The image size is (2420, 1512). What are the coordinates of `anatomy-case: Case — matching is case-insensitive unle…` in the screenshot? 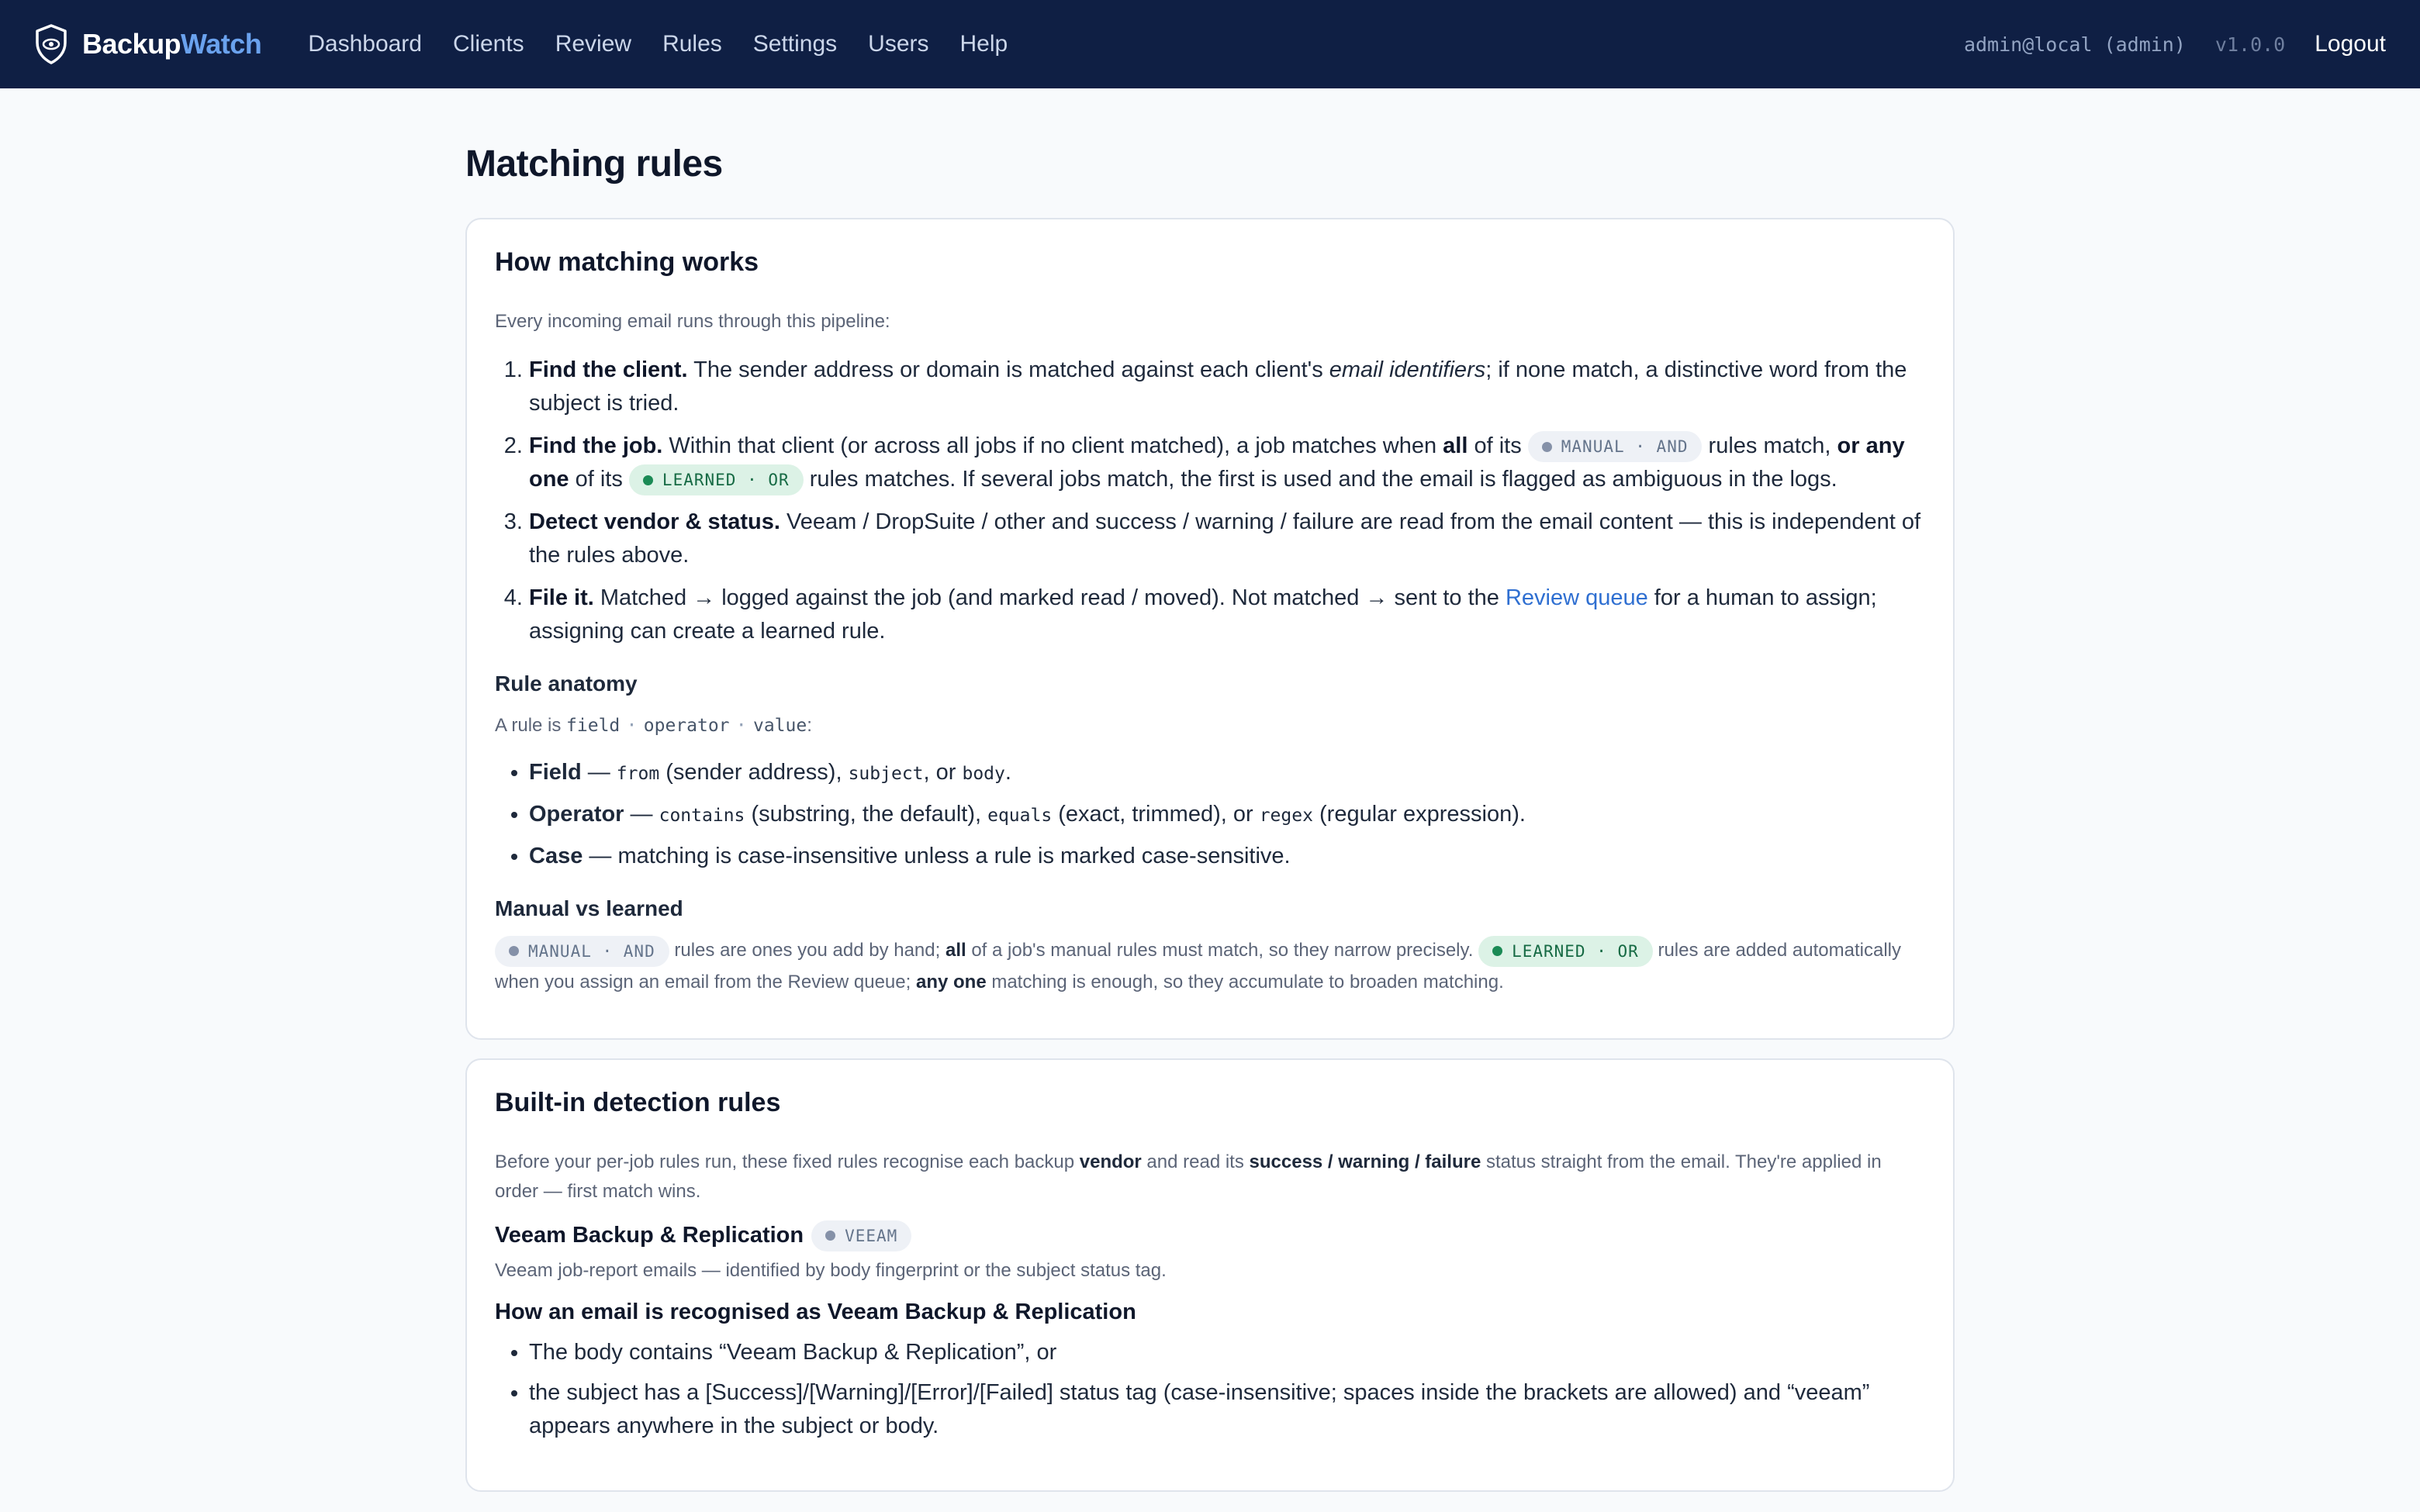 It's located at (1227, 857).